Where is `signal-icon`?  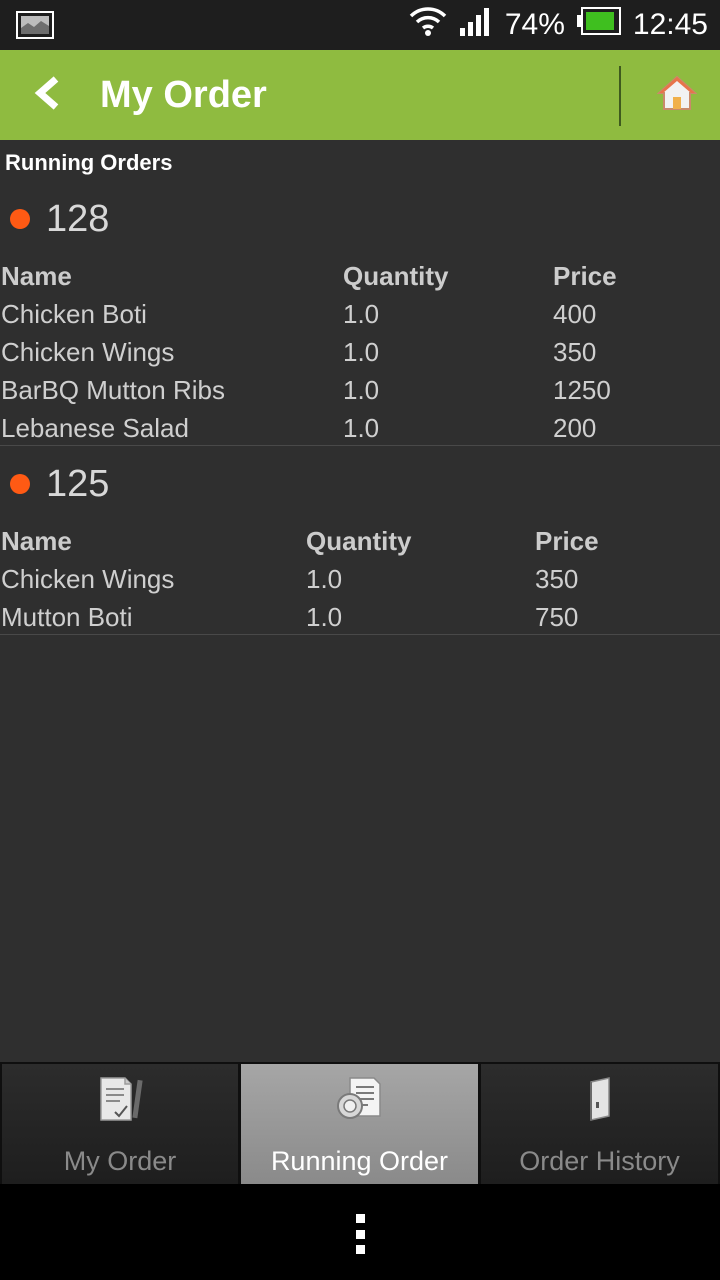
signal-icon is located at coordinates (475, 25).